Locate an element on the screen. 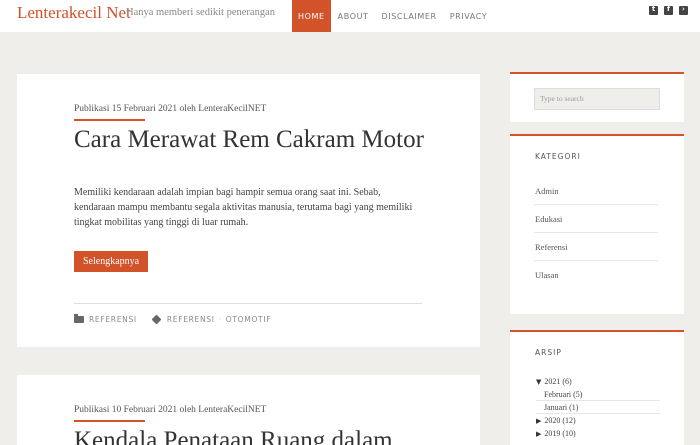 The image size is (700, 445). archive-month-februari: Februari (5) is located at coordinates (598, 394).